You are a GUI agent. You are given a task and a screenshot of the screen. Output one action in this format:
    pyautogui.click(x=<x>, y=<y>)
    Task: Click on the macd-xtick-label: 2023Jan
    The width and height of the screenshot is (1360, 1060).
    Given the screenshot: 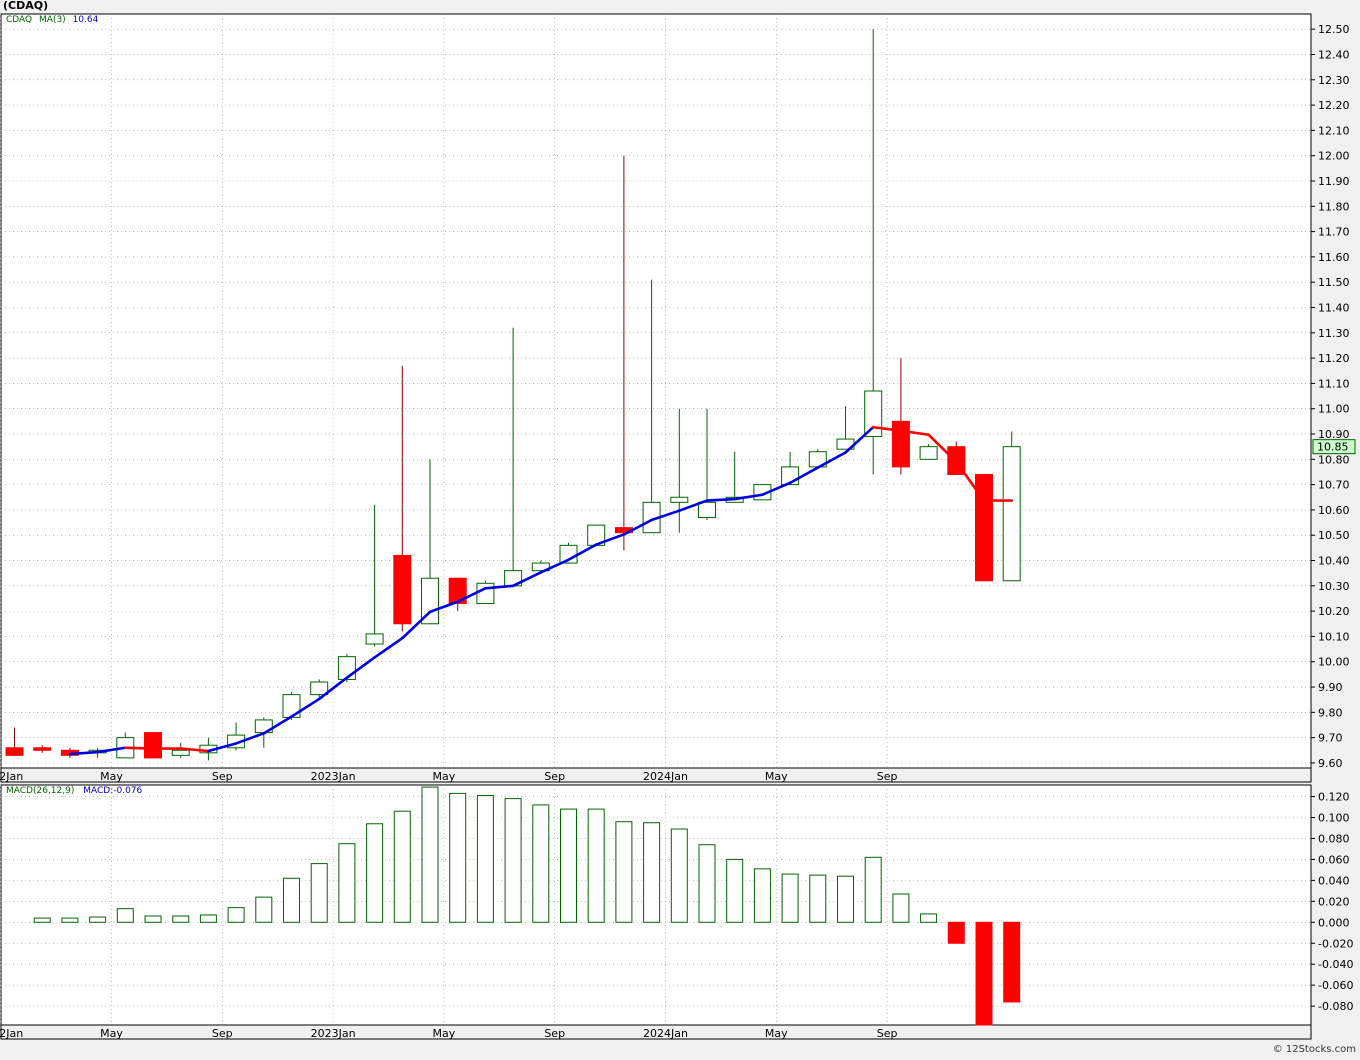 What is the action you would take?
    pyautogui.click(x=333, y=1033)
    